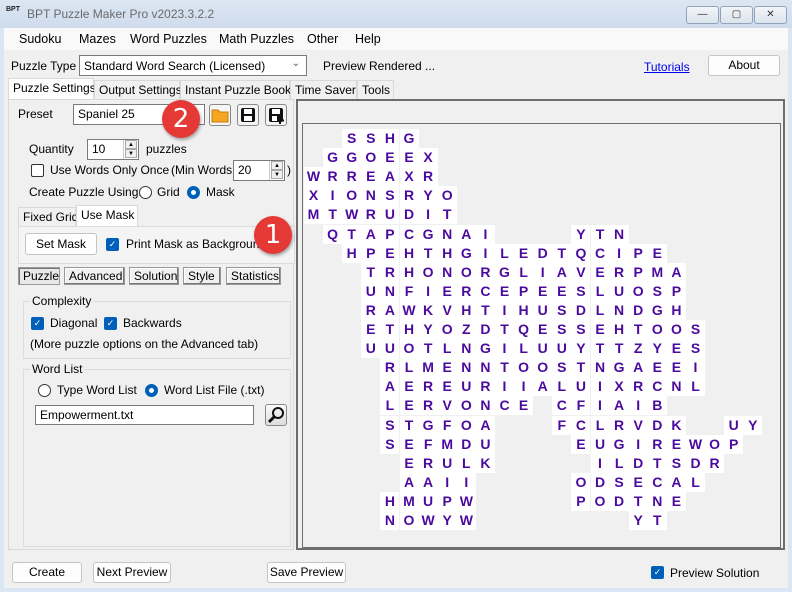 The width and height of the screenshot is (792, 592). Describe the element at coordinates (107, 215) in the screenshot. I see `tab-use-mask: Use Mask` at that location.